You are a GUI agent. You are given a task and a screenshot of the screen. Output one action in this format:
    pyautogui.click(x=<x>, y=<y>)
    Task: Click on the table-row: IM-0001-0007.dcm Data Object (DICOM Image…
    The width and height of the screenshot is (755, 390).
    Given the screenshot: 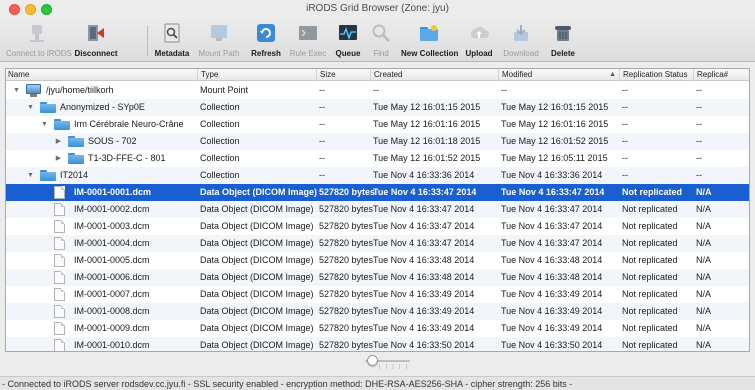 What is the action you would take?
    pyautogui.click(x=377, y=294)
    